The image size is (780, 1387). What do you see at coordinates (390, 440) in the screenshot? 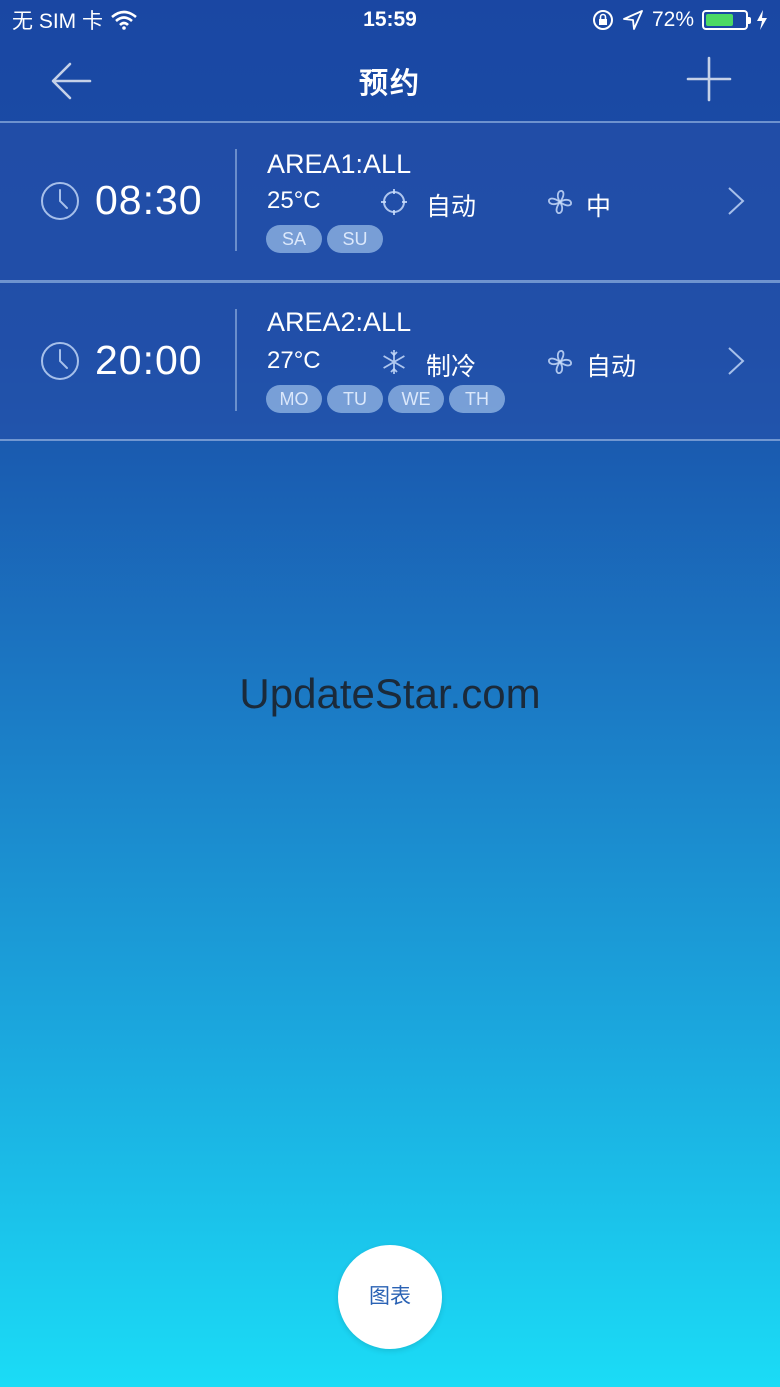
I see `row-divider` at bounding box center [390, 440].